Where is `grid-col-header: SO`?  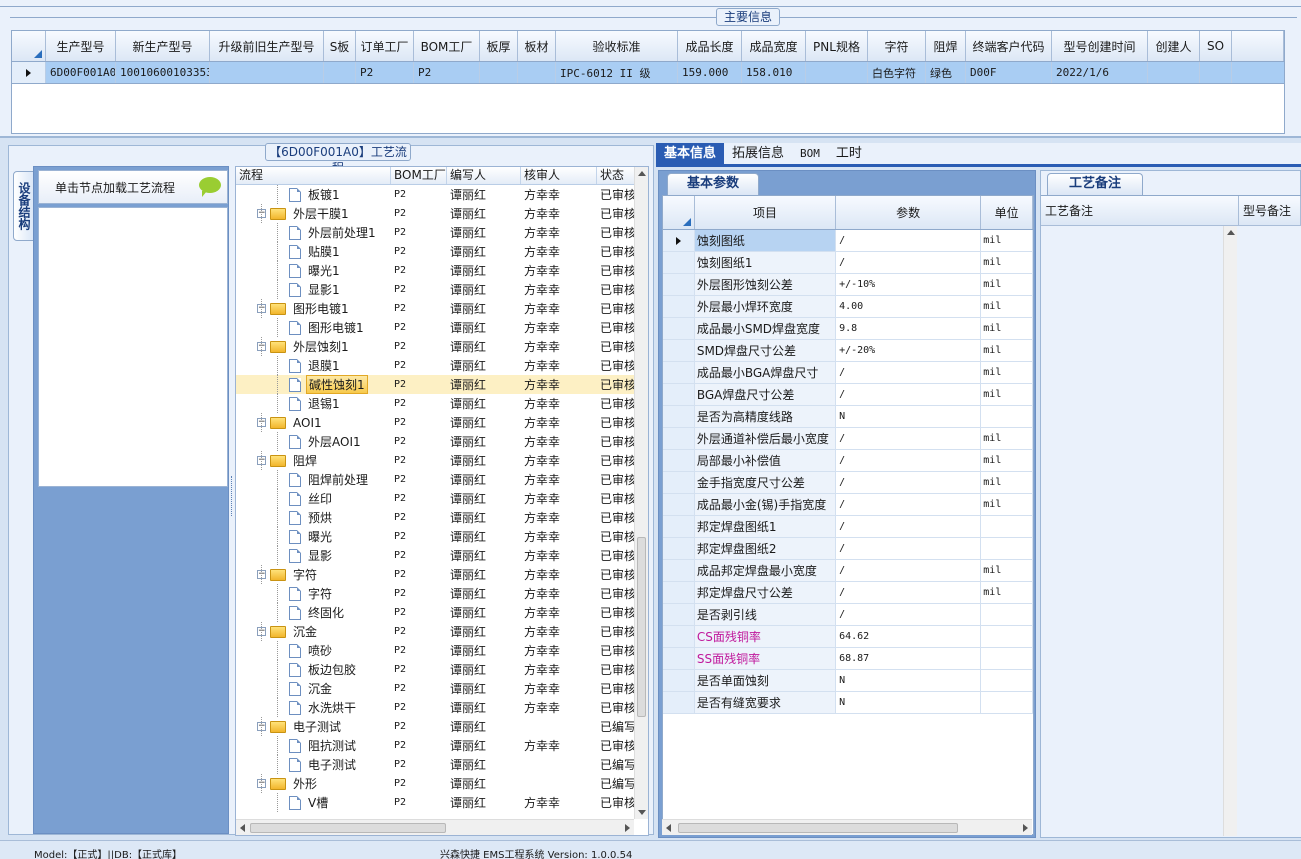
grid-col-header: SO is located at coordinates (1216, 46).